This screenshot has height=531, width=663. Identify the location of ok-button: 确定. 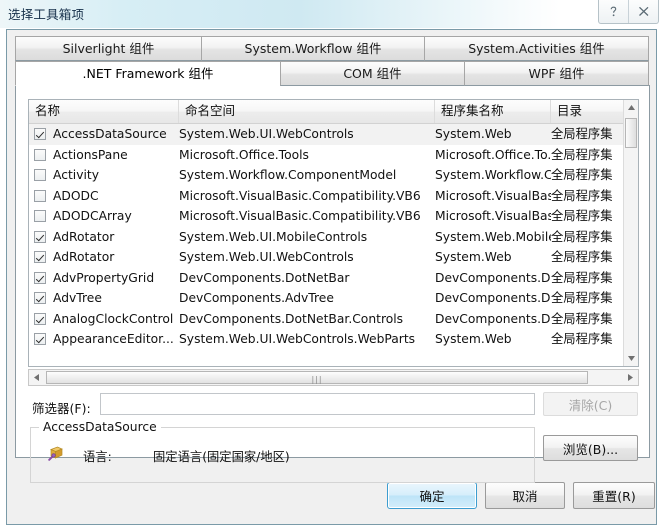
(432, 495).